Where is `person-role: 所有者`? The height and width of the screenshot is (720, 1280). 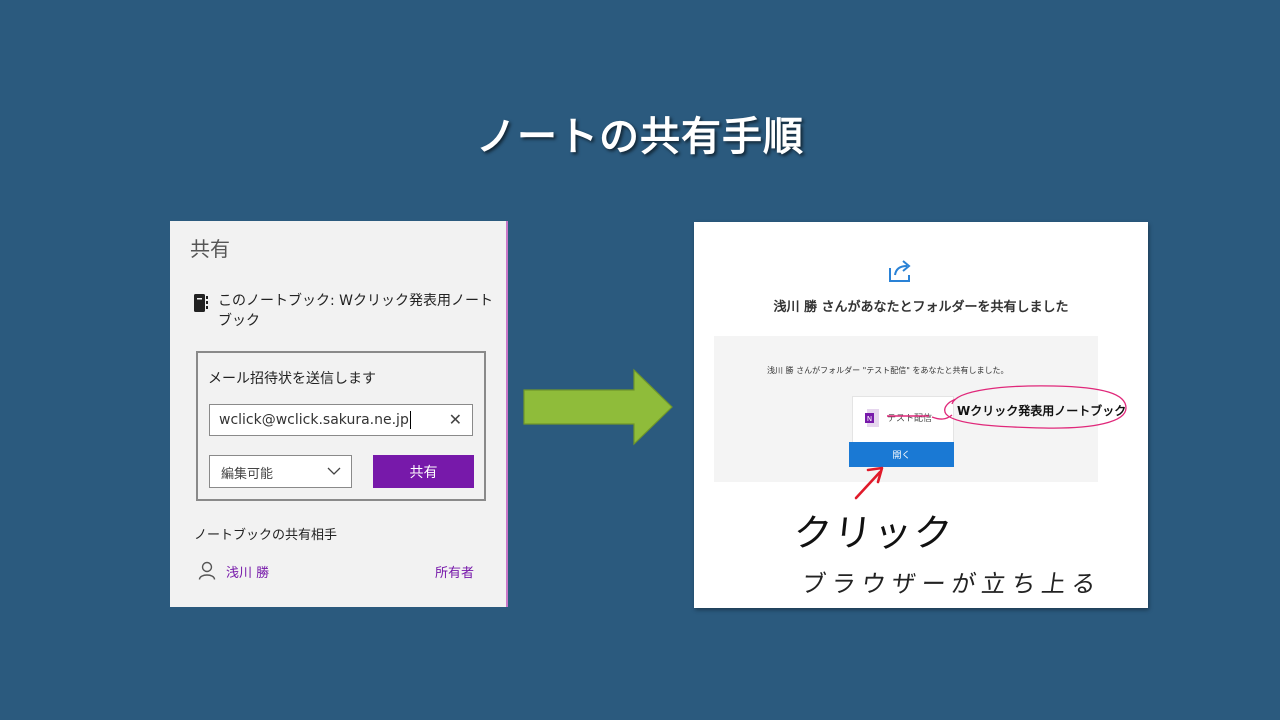 person-role: 所有者 is located at coordinates (454, 573).